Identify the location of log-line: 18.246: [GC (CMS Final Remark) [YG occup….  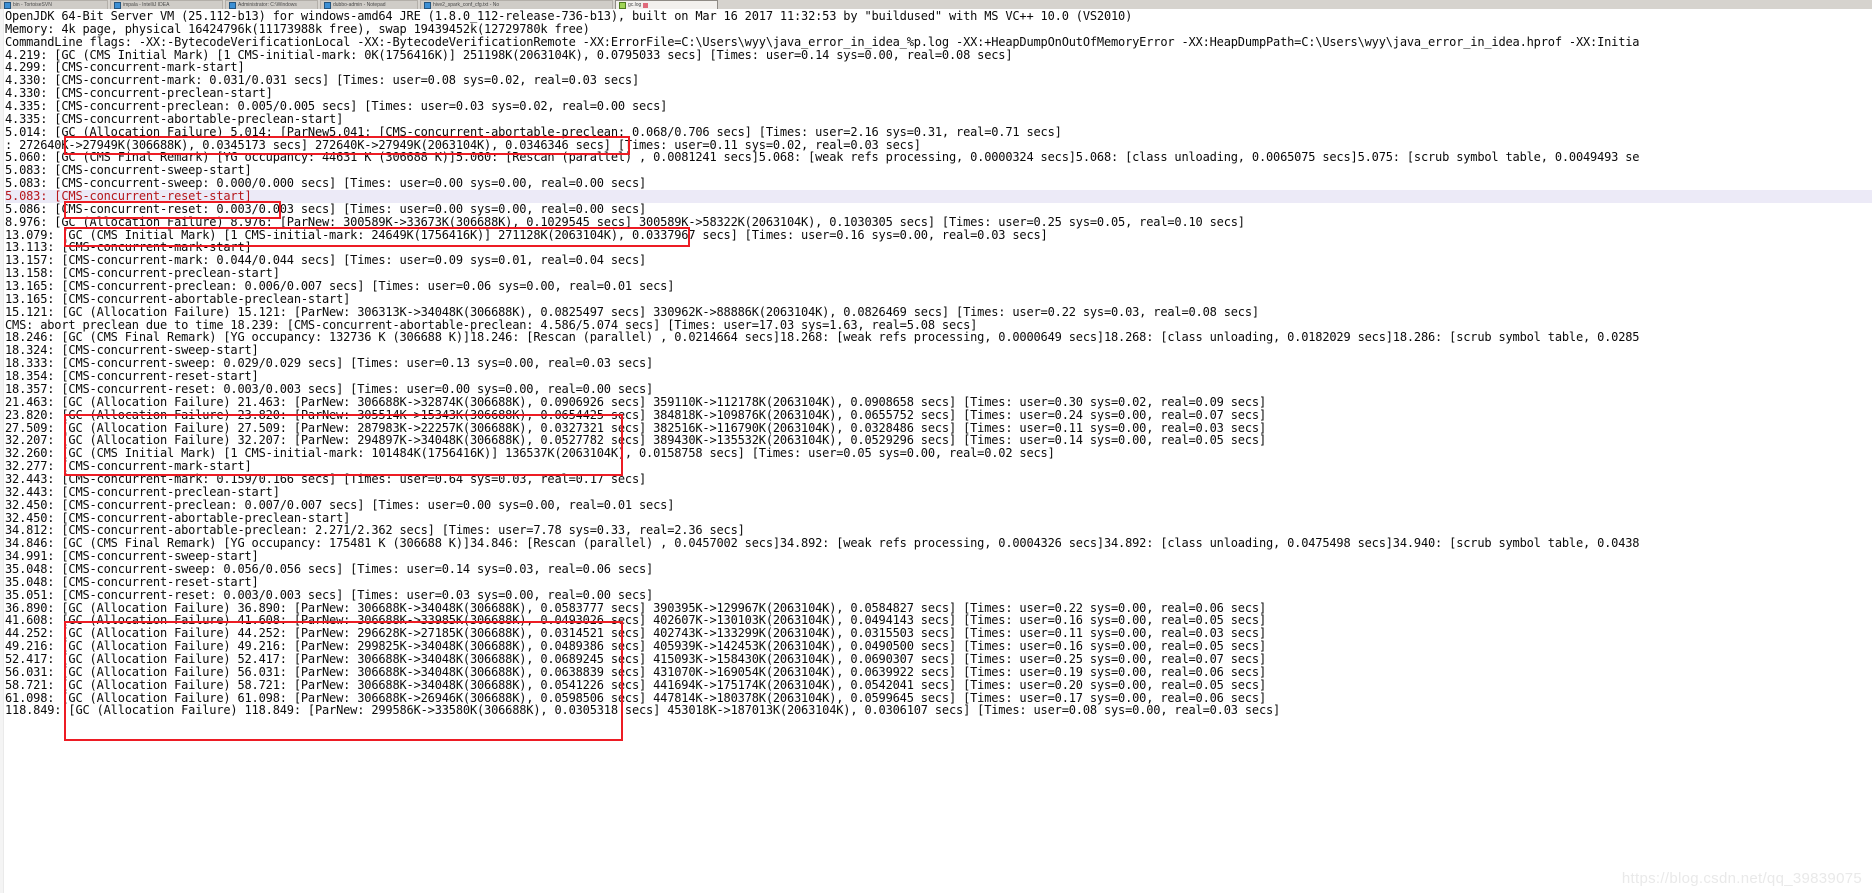
(822, 337).